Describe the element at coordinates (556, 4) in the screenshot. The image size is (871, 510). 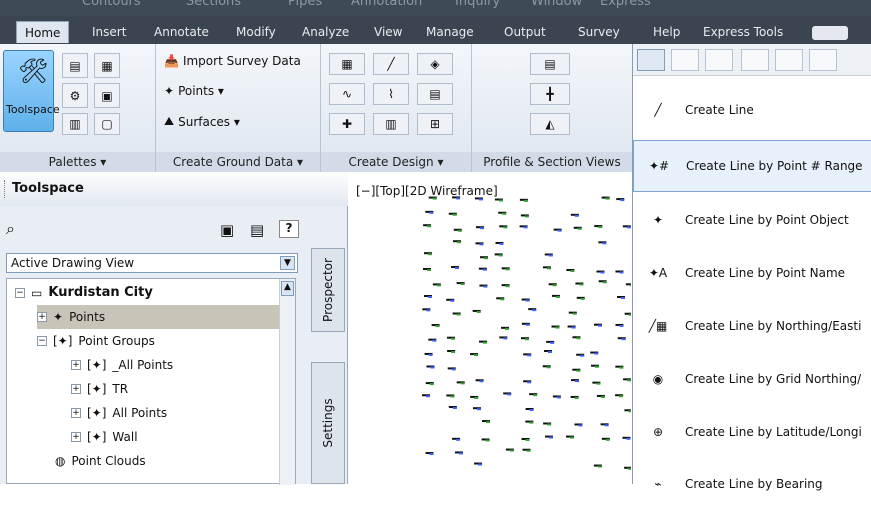
I see `menu-window: Window` at that location.